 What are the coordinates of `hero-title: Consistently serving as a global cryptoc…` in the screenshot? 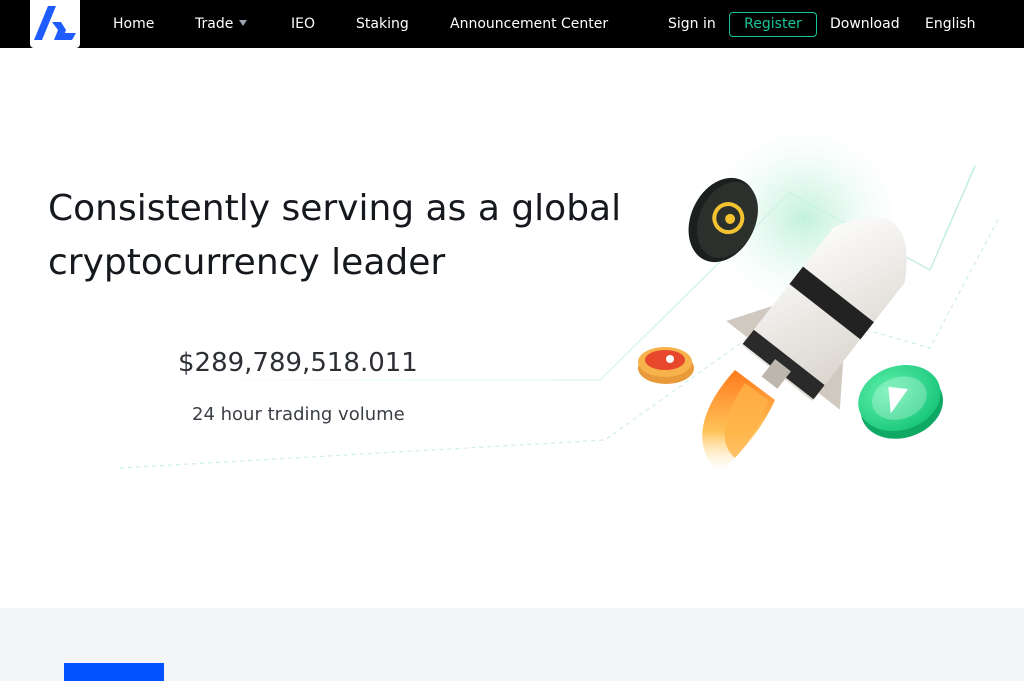 It's located at (335, 235).